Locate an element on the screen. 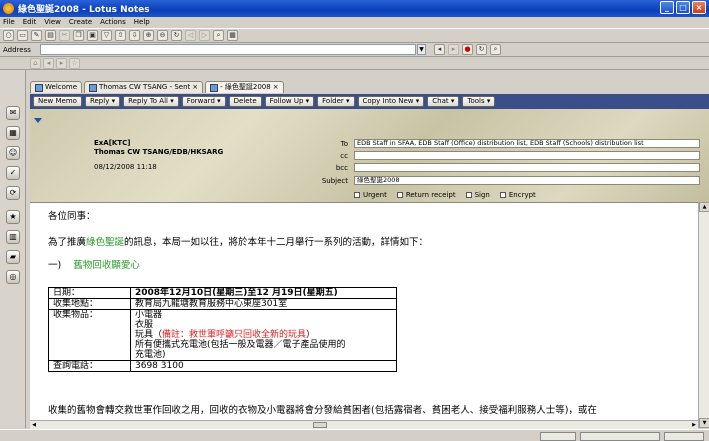  collapse-arrow-icon is located at coordinates (38, 120).